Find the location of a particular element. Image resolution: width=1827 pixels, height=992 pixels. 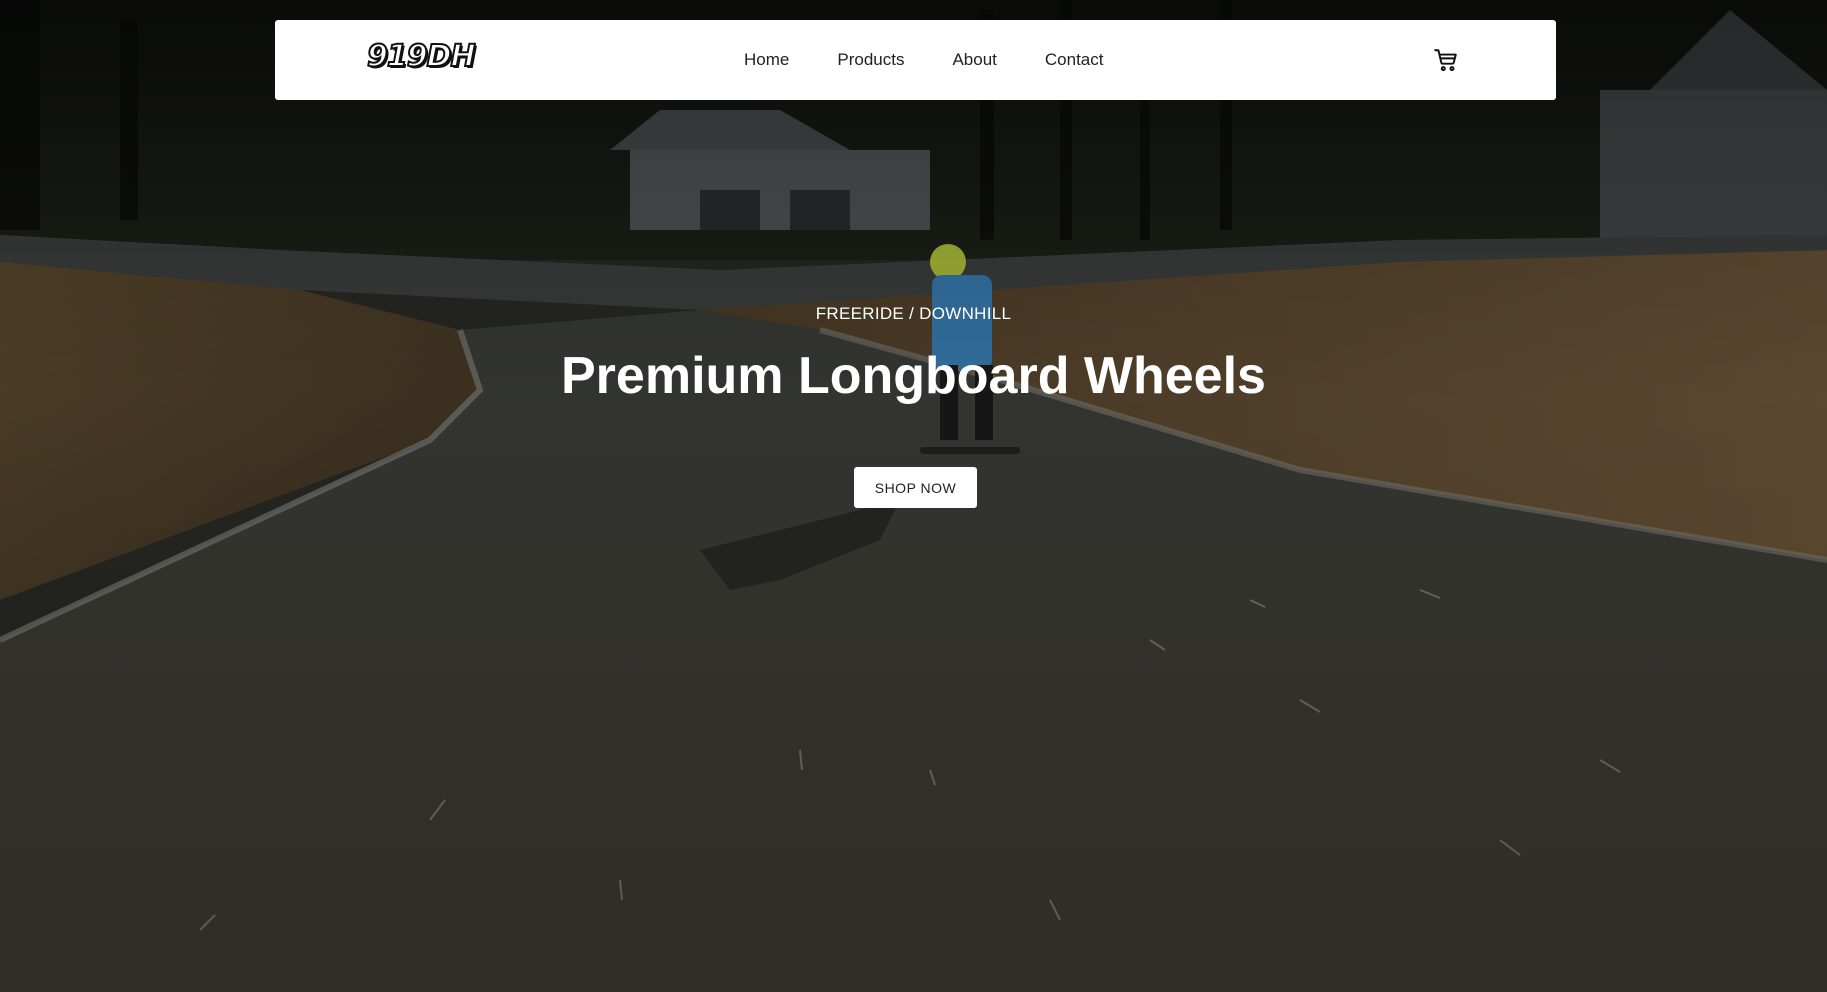

hero-eyebrow: FREERIDE / DOWNHILL is located at coordinates (913, 313).